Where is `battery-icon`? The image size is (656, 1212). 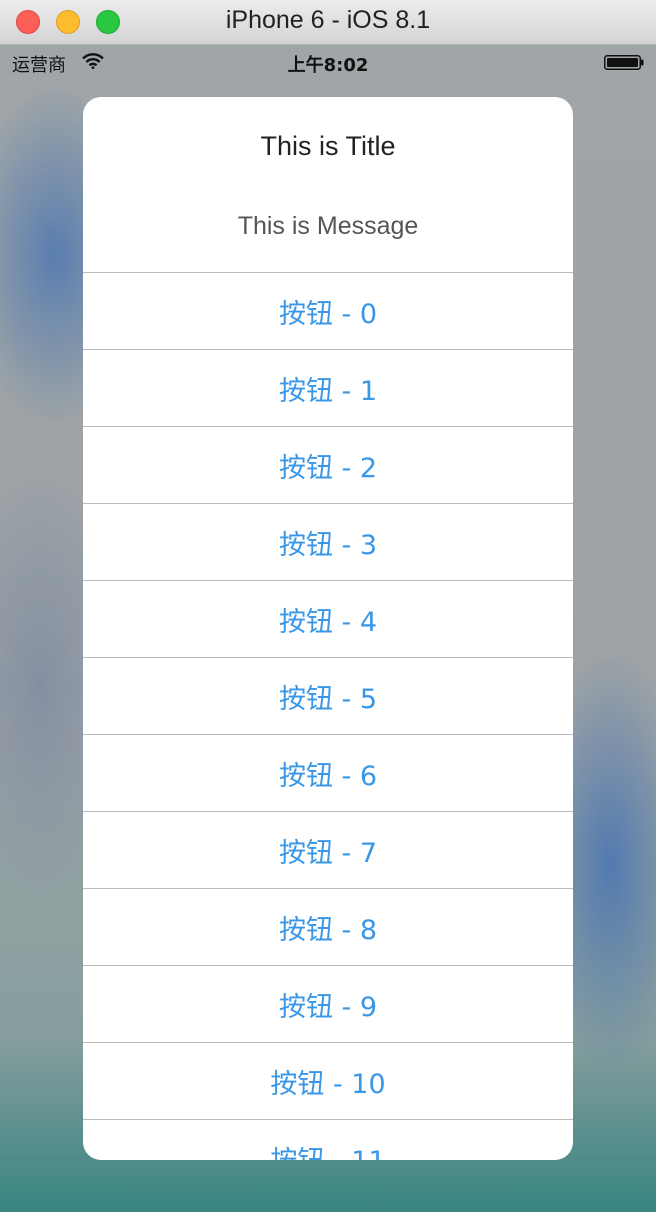 battery-icon is located at coordinates (624, 62).